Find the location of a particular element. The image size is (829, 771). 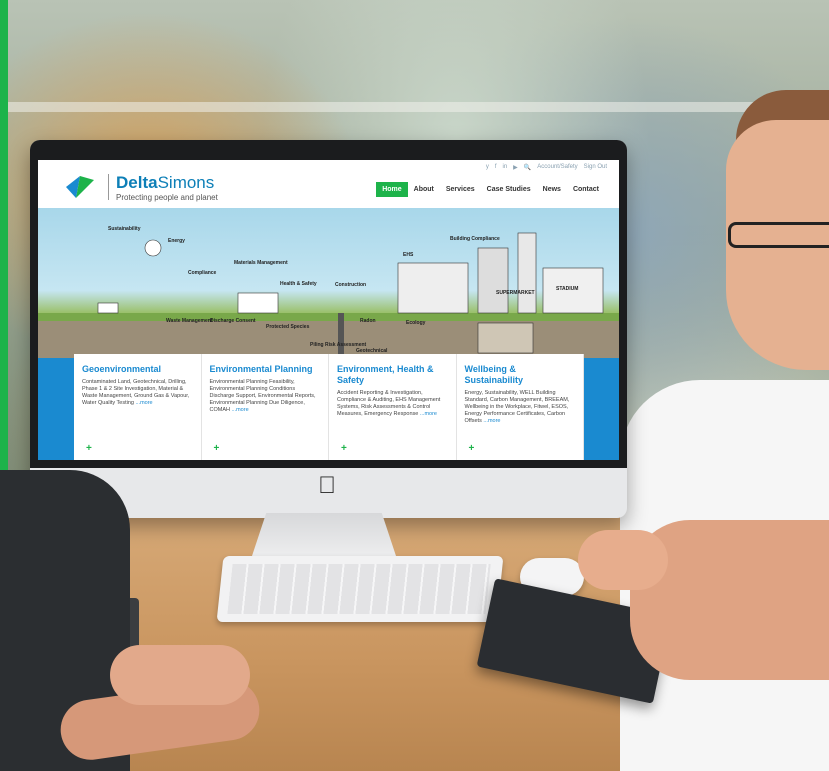

social-links: y f in ▶ 🔍 Account/Safety Sign Out is located at coordinates (546, 167).